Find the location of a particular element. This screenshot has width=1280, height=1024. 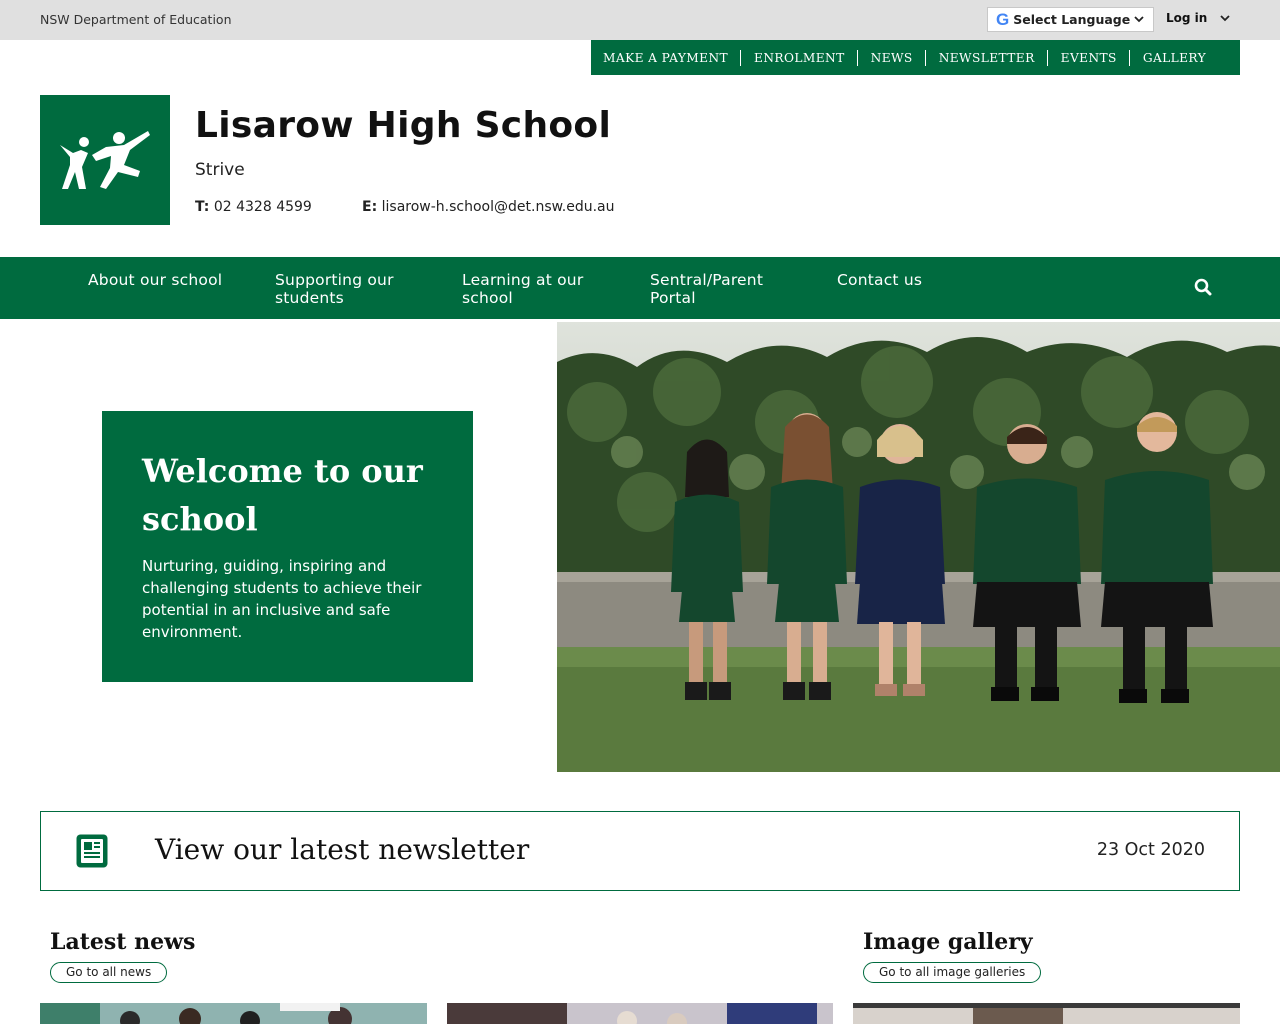

quick-link-news: NEWS is located at coordinates (898, 58).